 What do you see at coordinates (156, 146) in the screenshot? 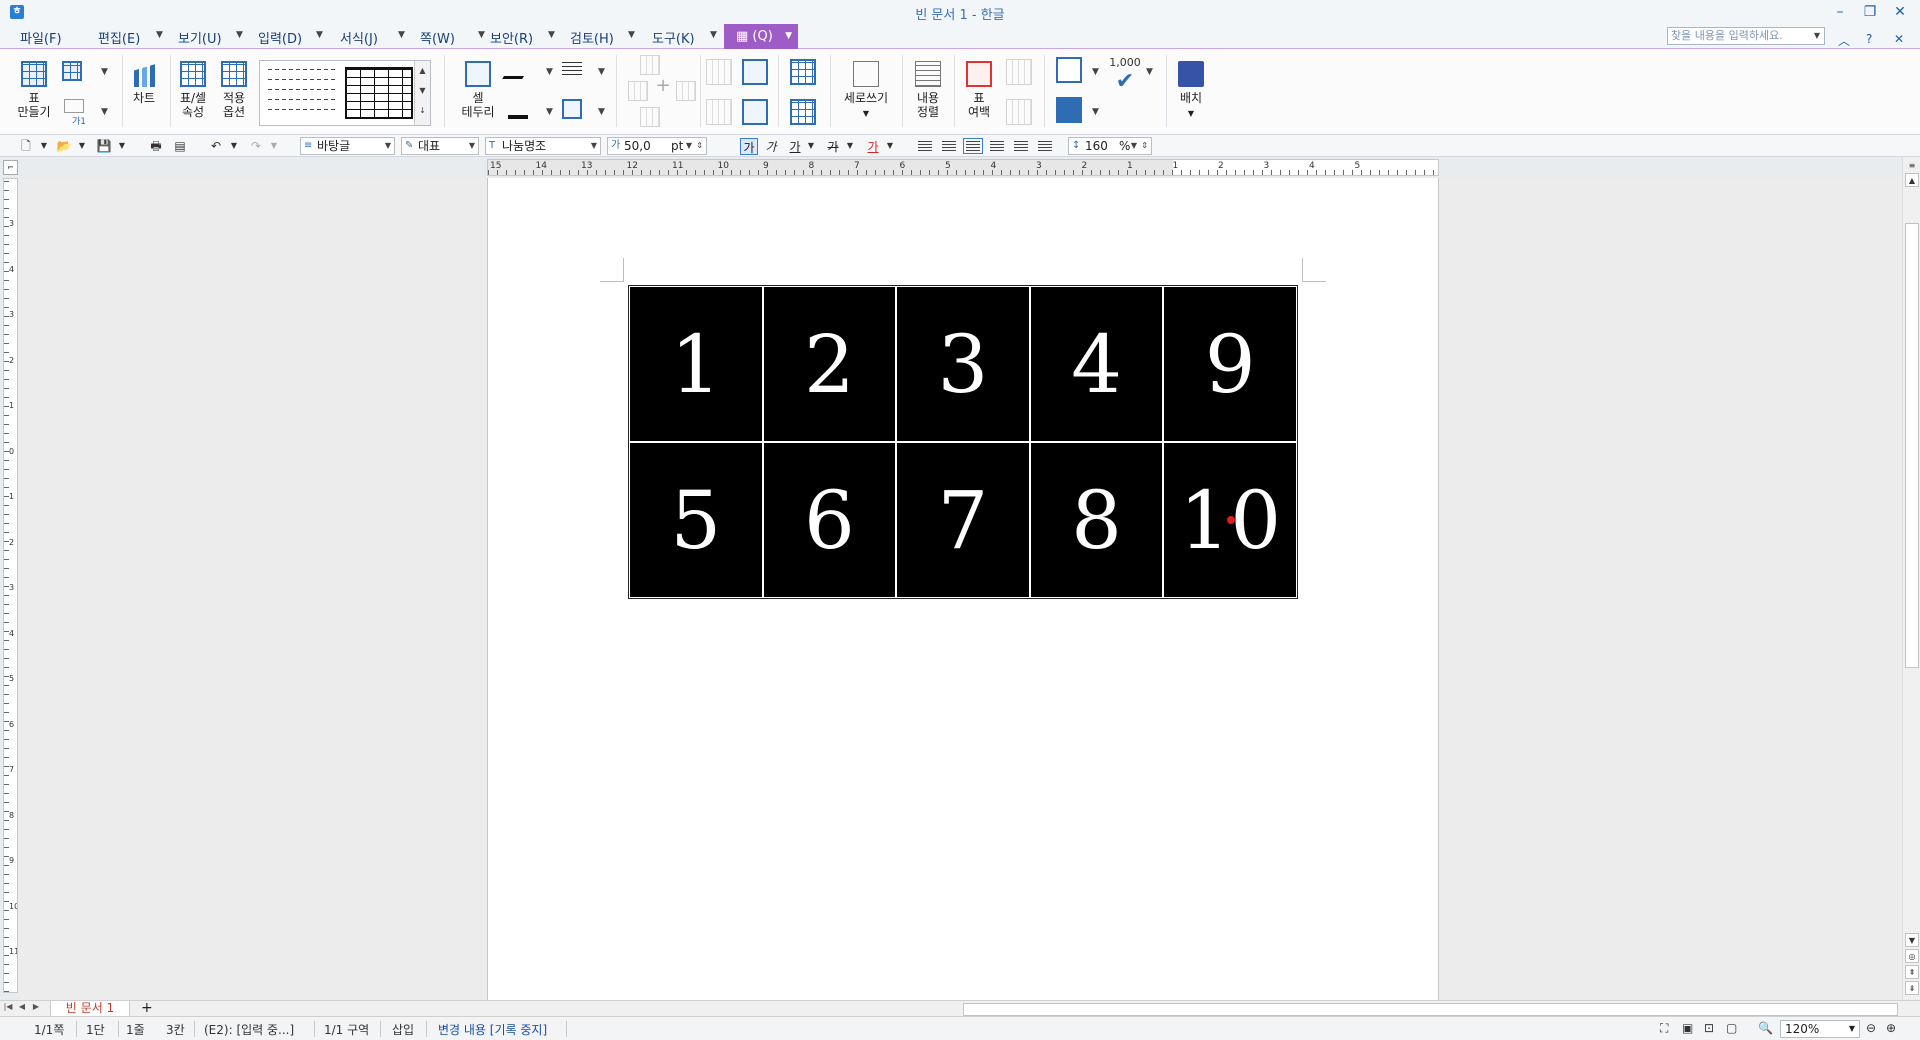
I see `print-icon: 🖶` at bounding box center [156, 146].